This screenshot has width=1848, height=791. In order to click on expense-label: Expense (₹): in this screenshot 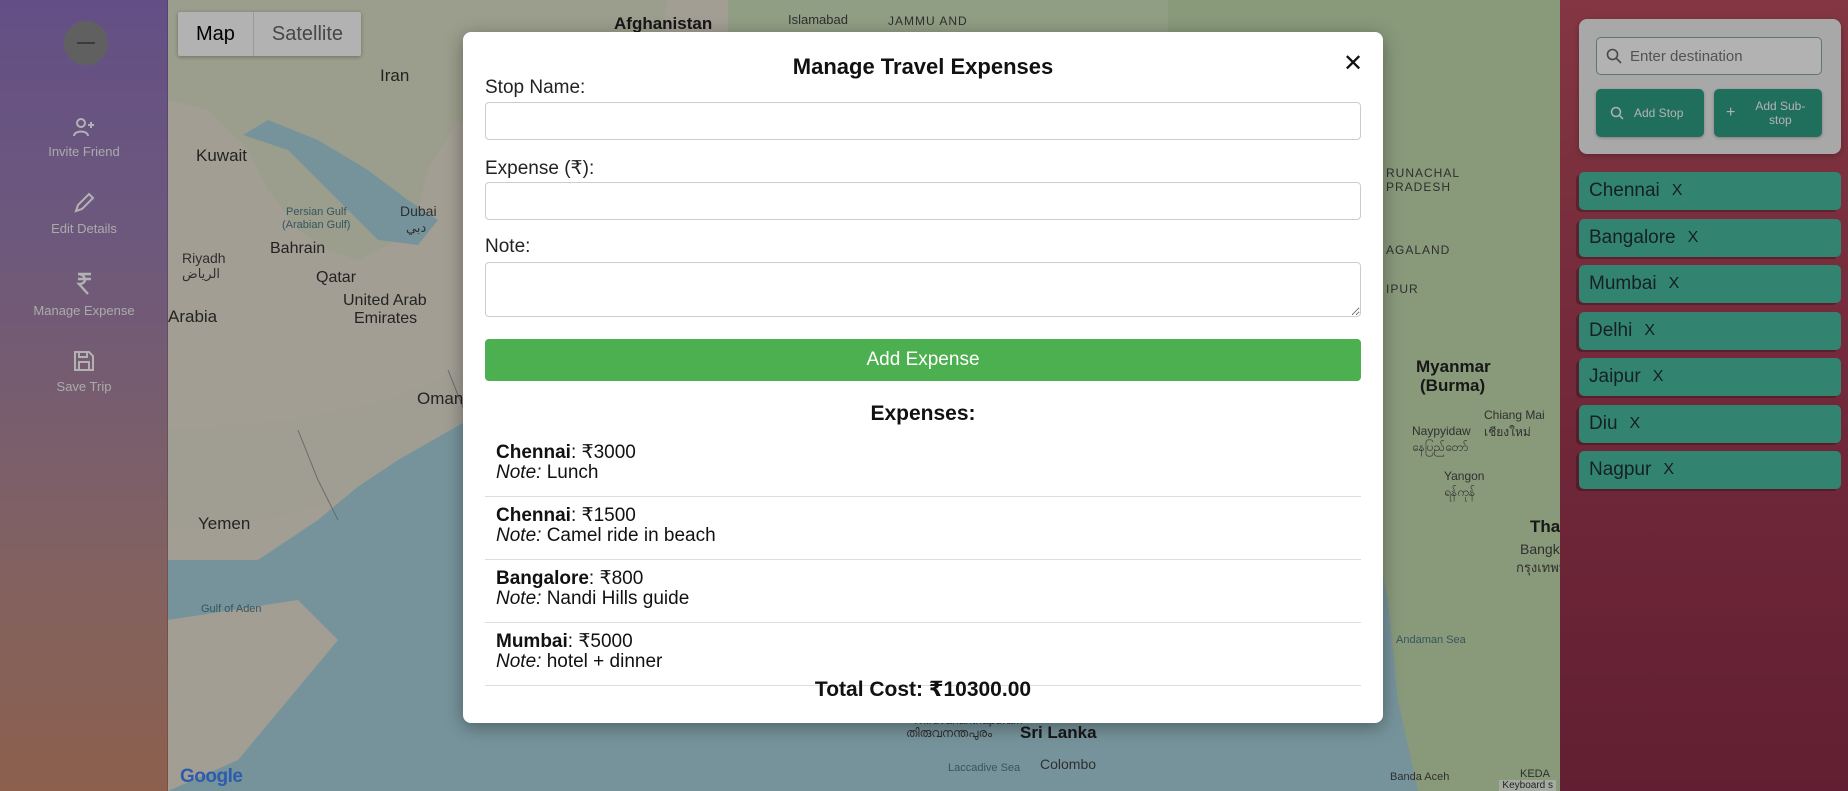, I will do `click(540, 168)`.